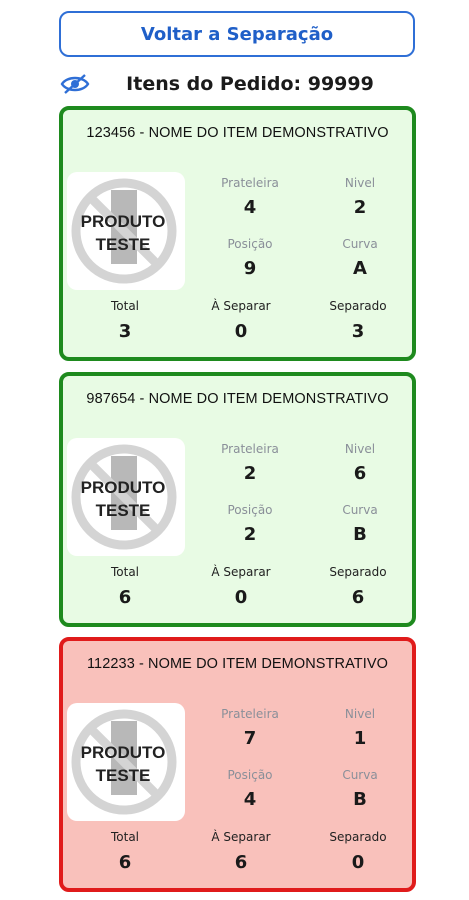 Image resolution: width=469 pixels, height=900 pixels. I want to click on shelf-value: 4, so click(250, 207).